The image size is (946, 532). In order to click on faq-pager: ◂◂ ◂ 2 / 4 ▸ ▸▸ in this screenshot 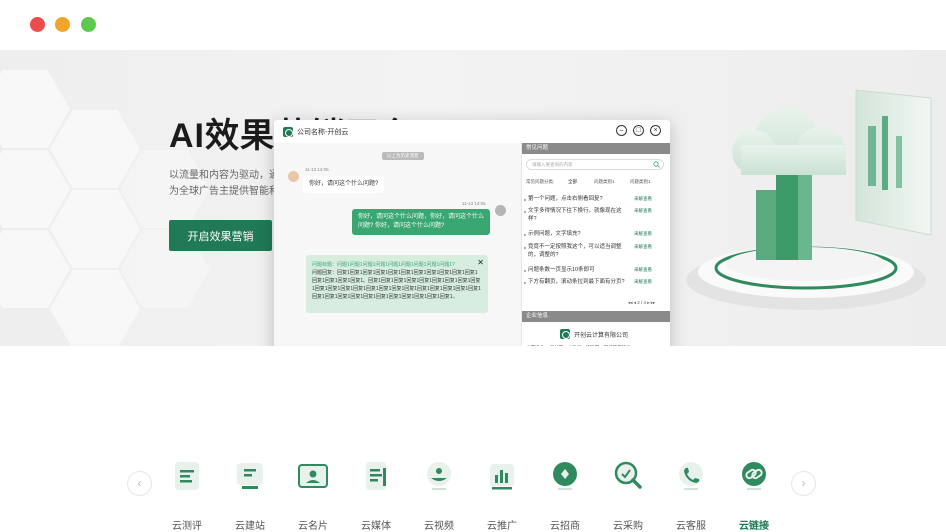, I will do `click(641, 303)`.